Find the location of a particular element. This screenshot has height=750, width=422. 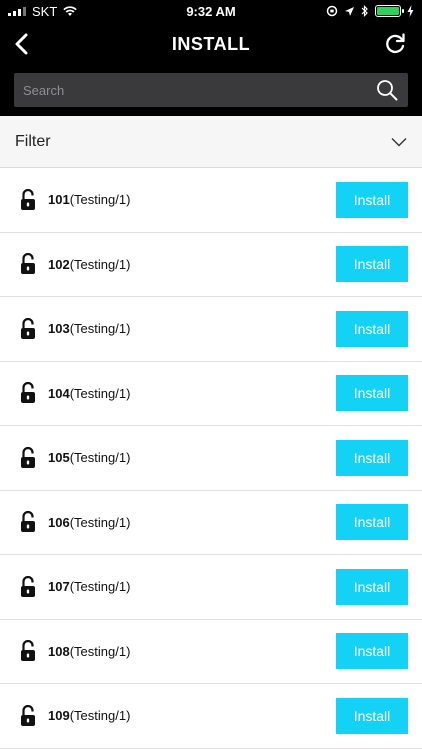

room-list-item: 104(Testing/1) Install is located at coordinates (211, 394).